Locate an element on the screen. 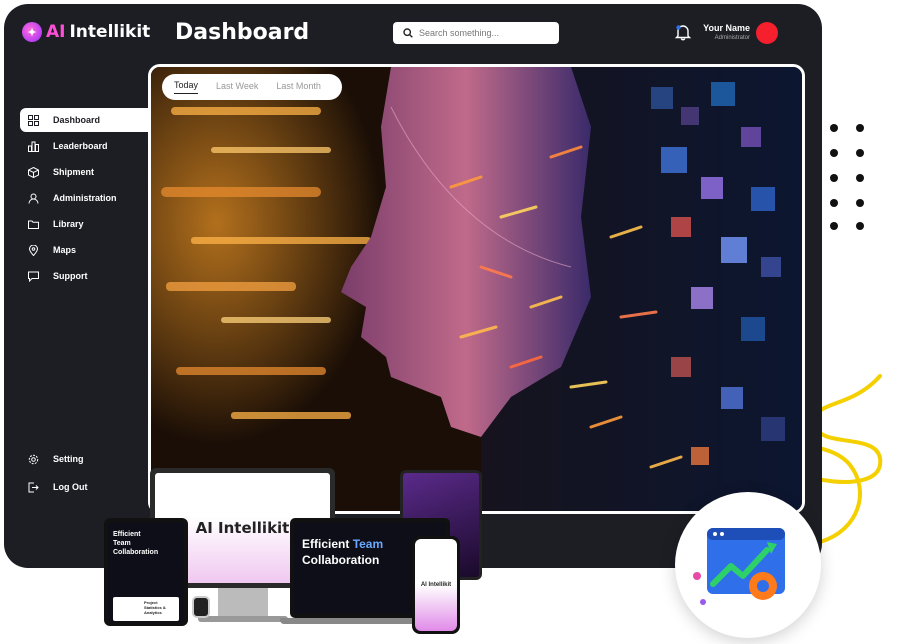 This screenshot has height=644, width=899. avatar is located at coordinates (767, 33).